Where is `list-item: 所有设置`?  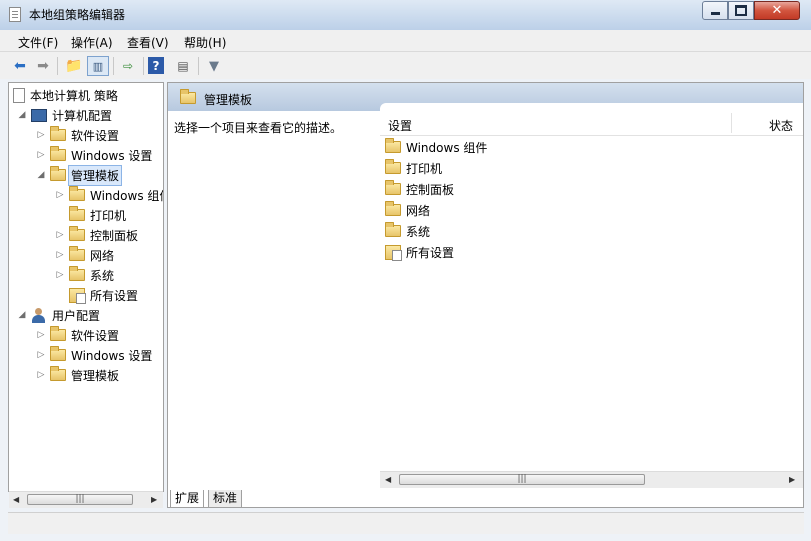 list-item: 所有设置 is located at coordinates (419, 252).